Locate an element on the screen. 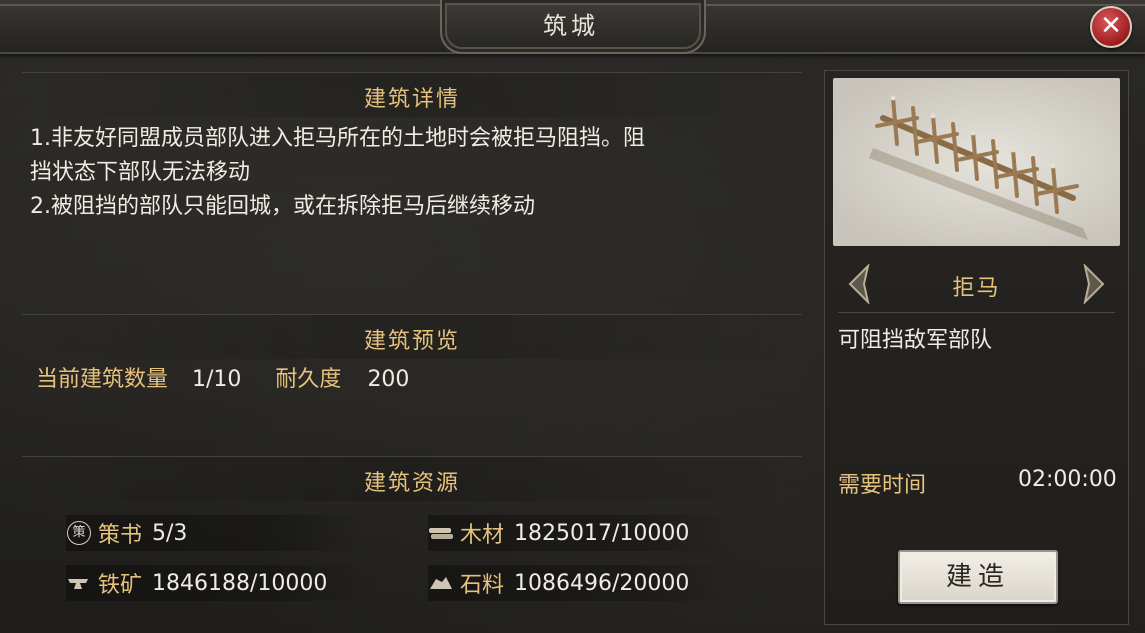 This screenshot has height=633, width=1145. resource-label: 木材 is located at coordinates (482, 535).